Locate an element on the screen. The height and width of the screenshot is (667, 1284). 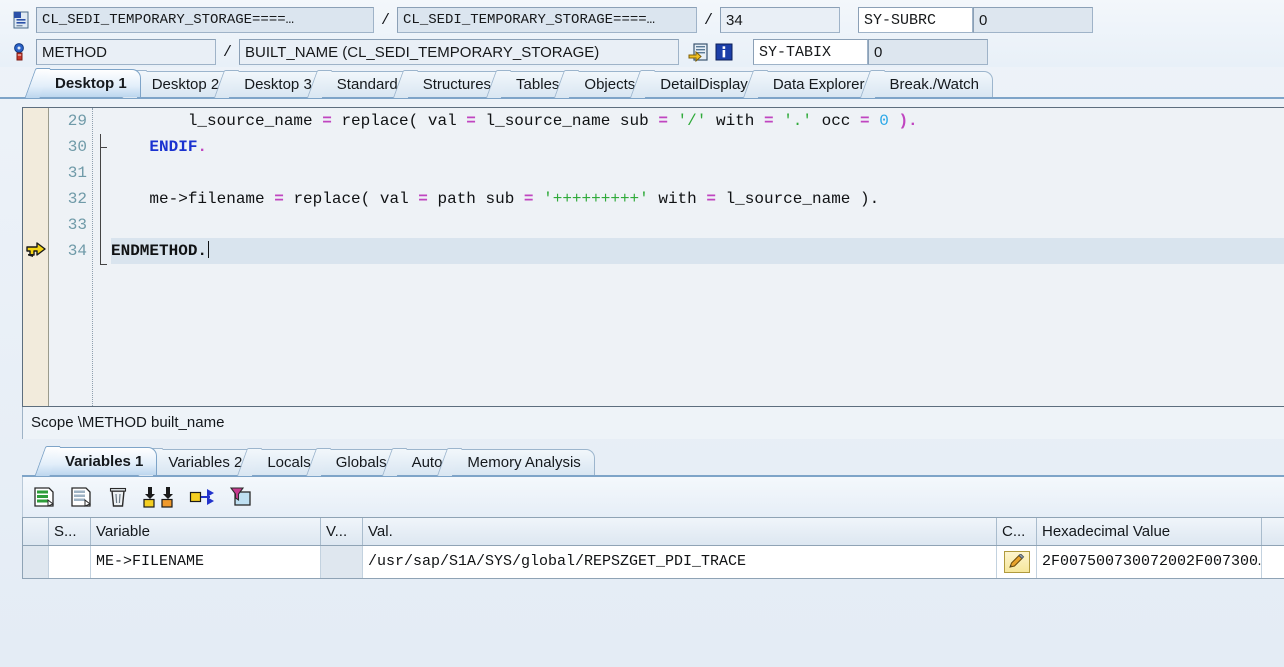
method-icon is located at coordinates (21, 52).